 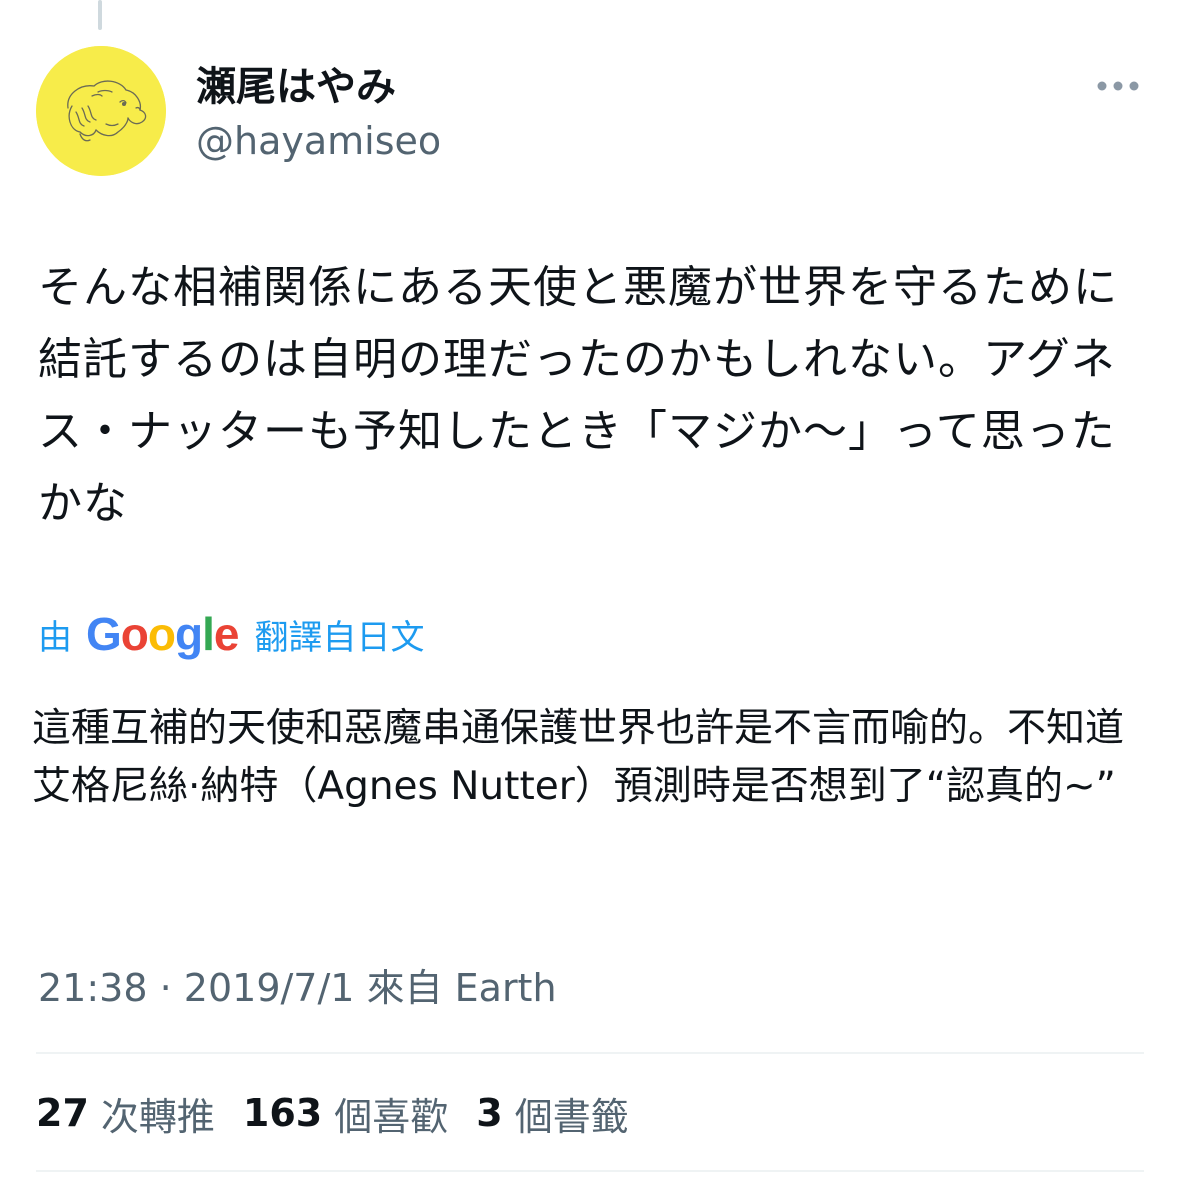 What do you see at coordinates (208, 634) in the screenshot?
I see `google-letter: l` at bounding box center [208, 634].